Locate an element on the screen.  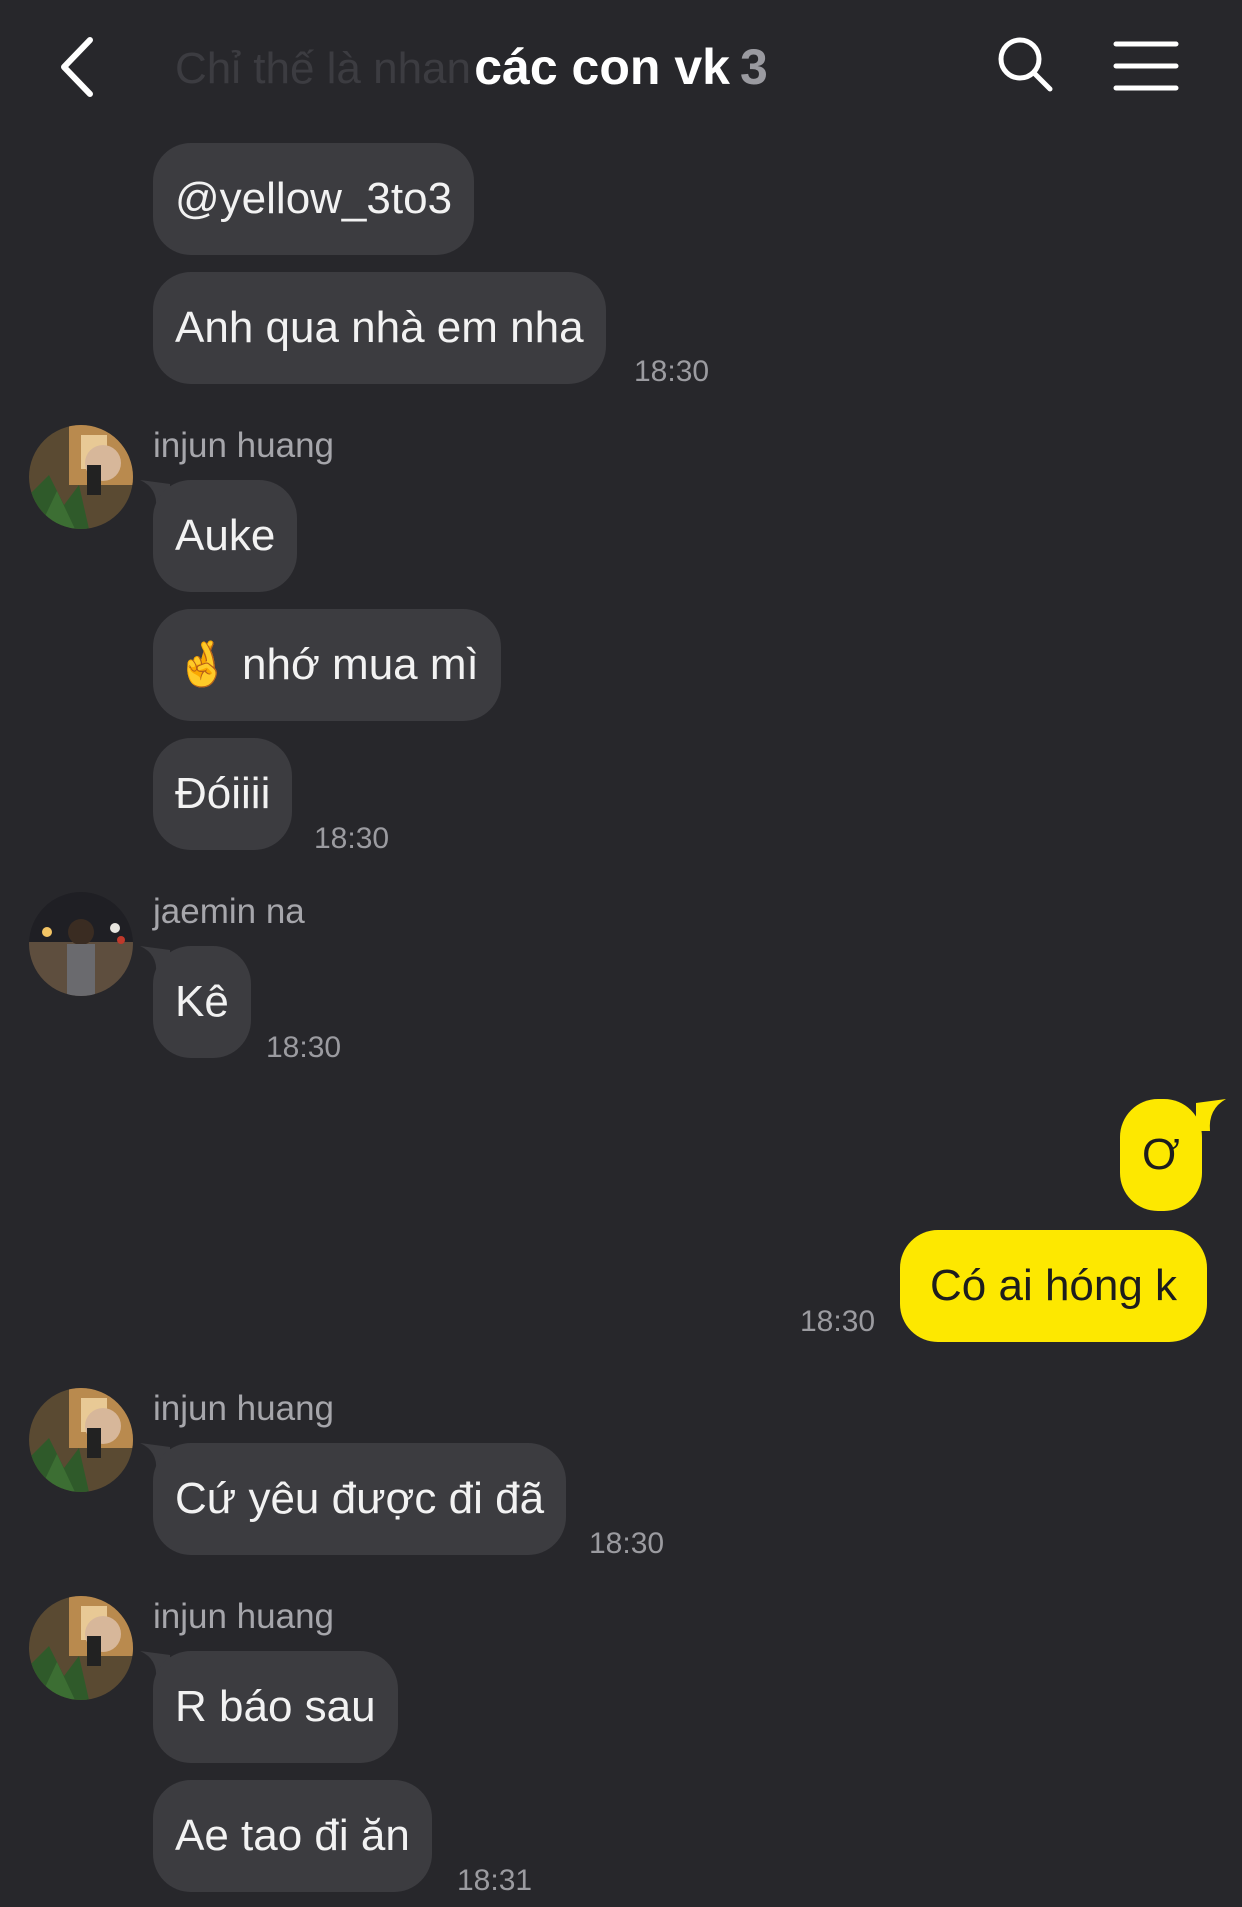
message-bubble-outgoing: Có ai hóng k is located at coordinates (1054, 1286).